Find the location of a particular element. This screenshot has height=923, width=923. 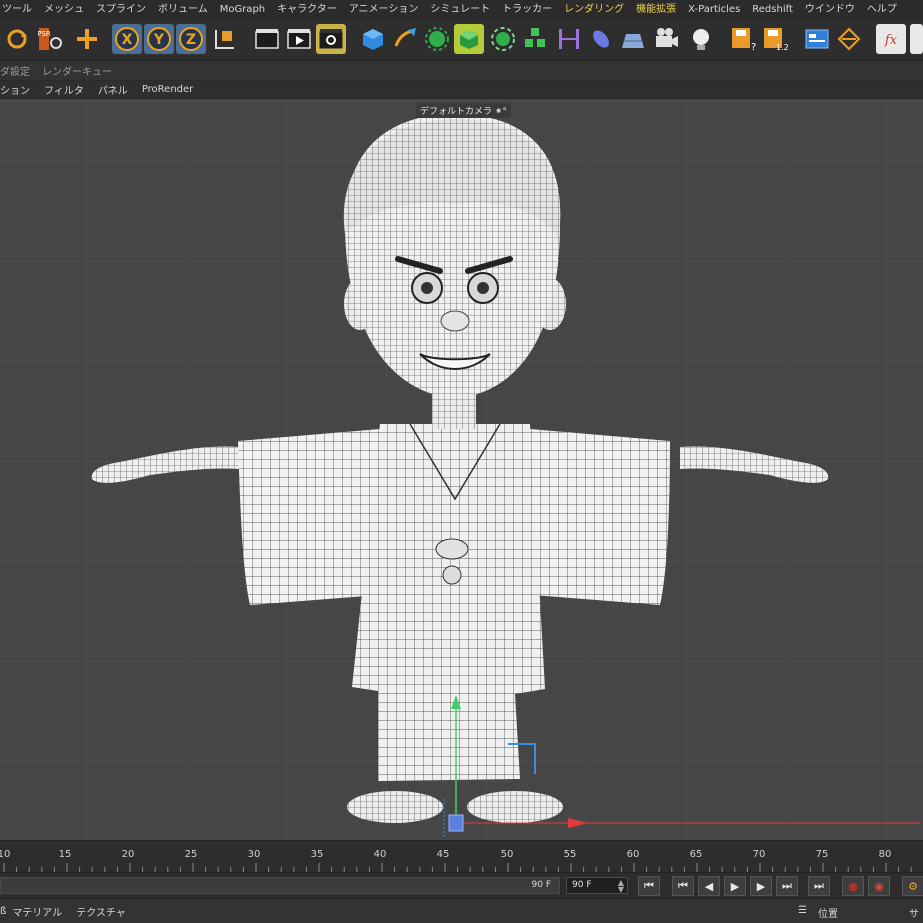

textures-tab: テクスチャ is located at coordinates (101, 911).